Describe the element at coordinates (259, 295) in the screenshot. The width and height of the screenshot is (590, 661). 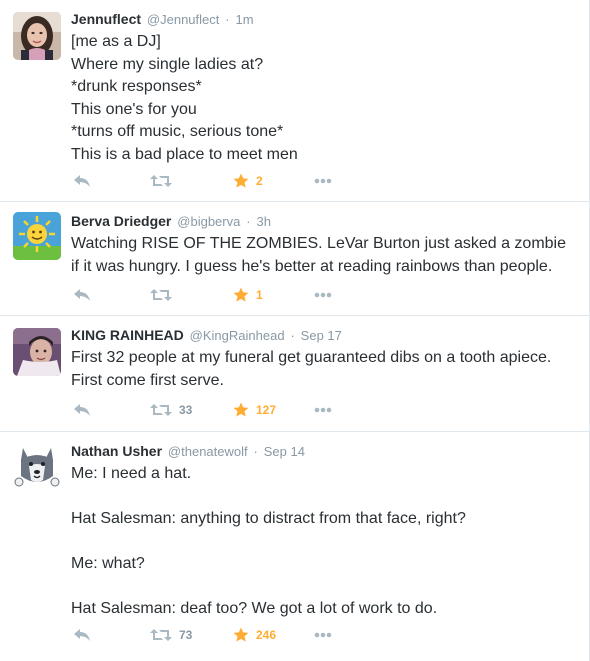
I see `favorite-count: 1` at that location.